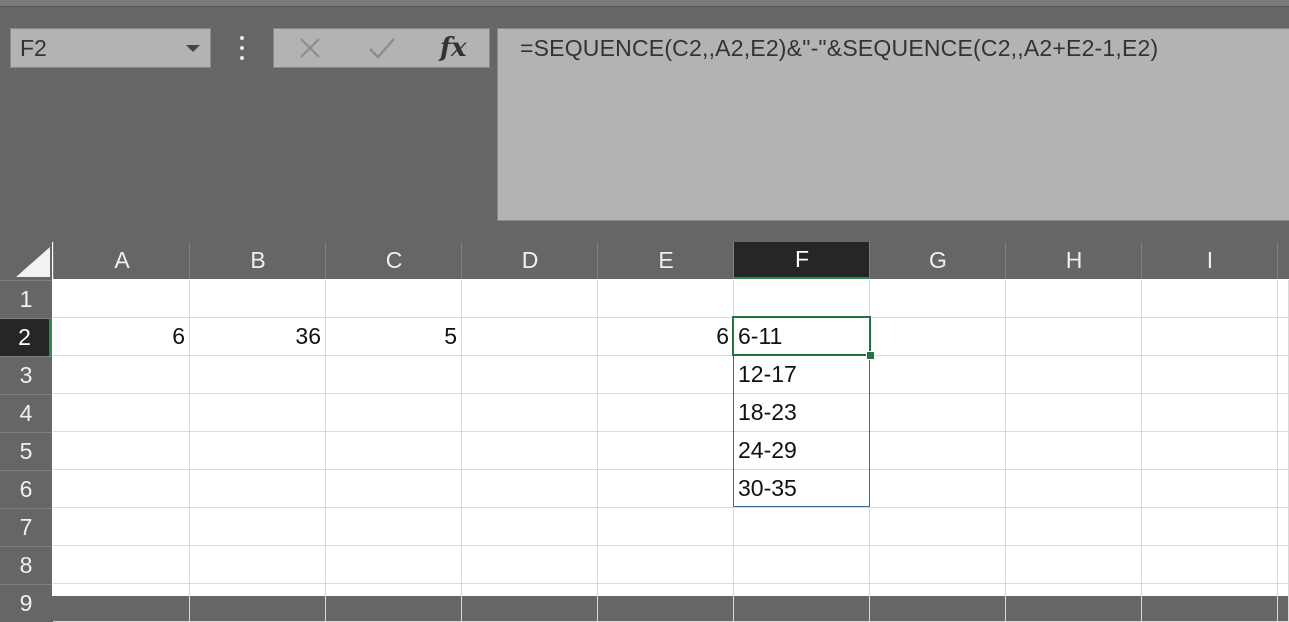  What do you see at coordinates (937, 260) in the screenshot?
I see `column-header-g: G` at bounding box center [937, 260].